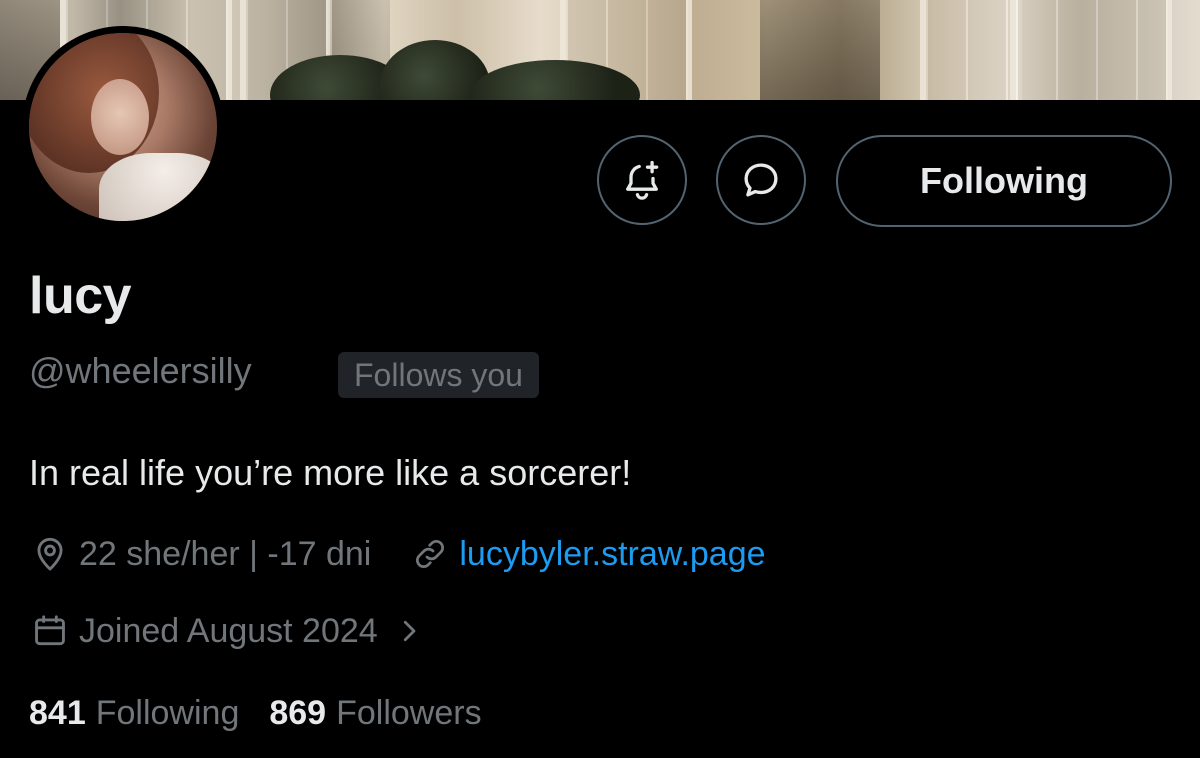 The height and width of the screenshot is (758, 1200). I want to click on avatar, so click(123, 127).